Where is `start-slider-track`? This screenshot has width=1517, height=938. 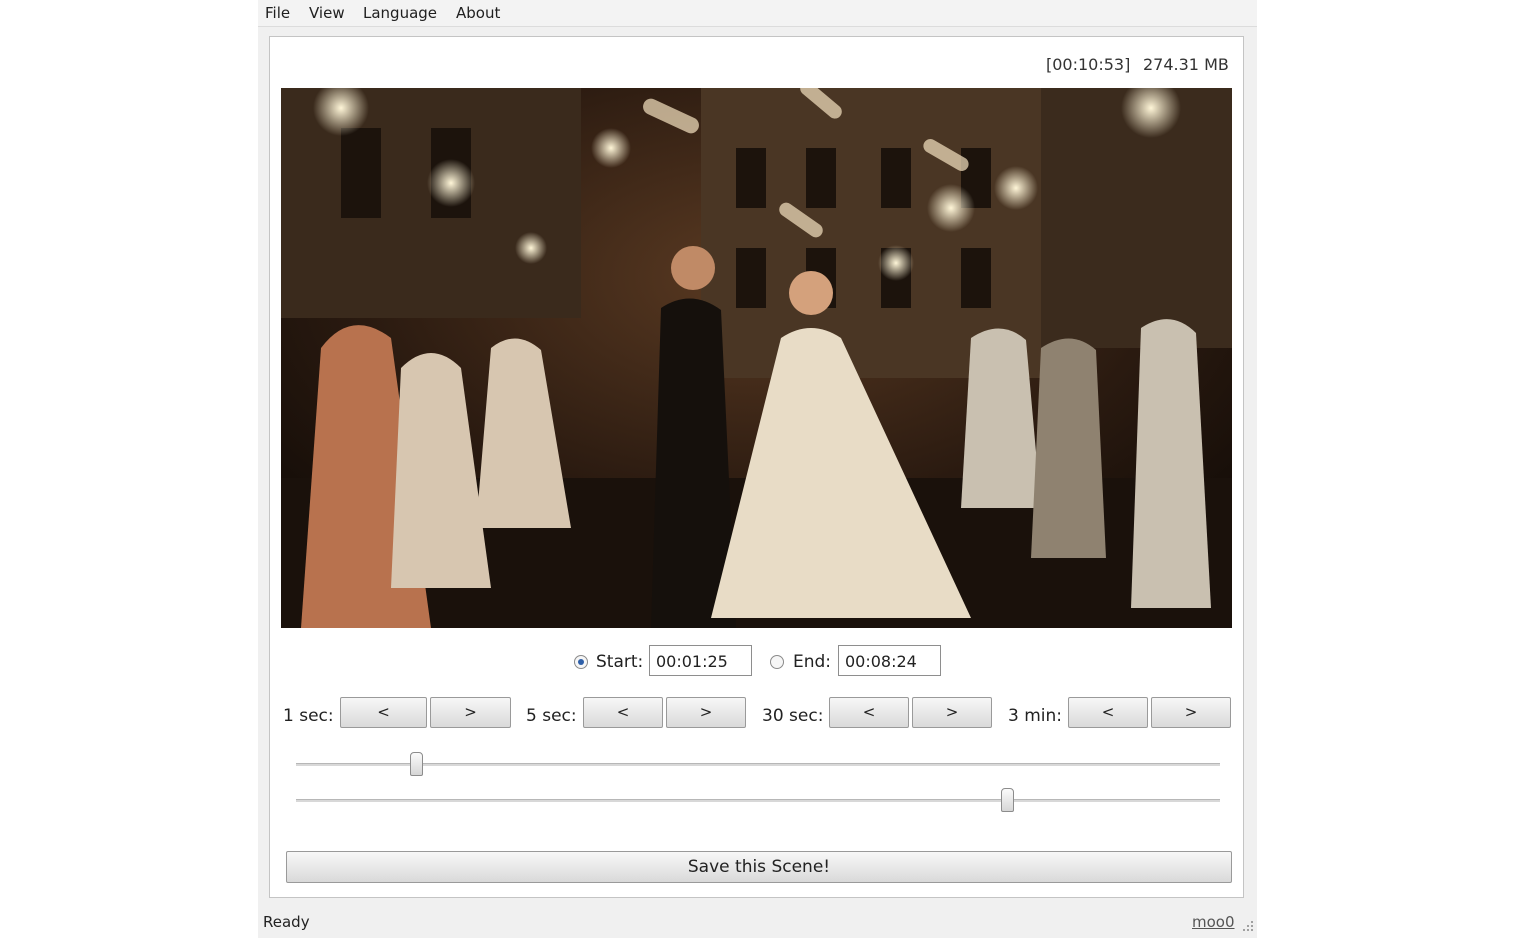 start-slider-track is located at coordinates (758, 764).